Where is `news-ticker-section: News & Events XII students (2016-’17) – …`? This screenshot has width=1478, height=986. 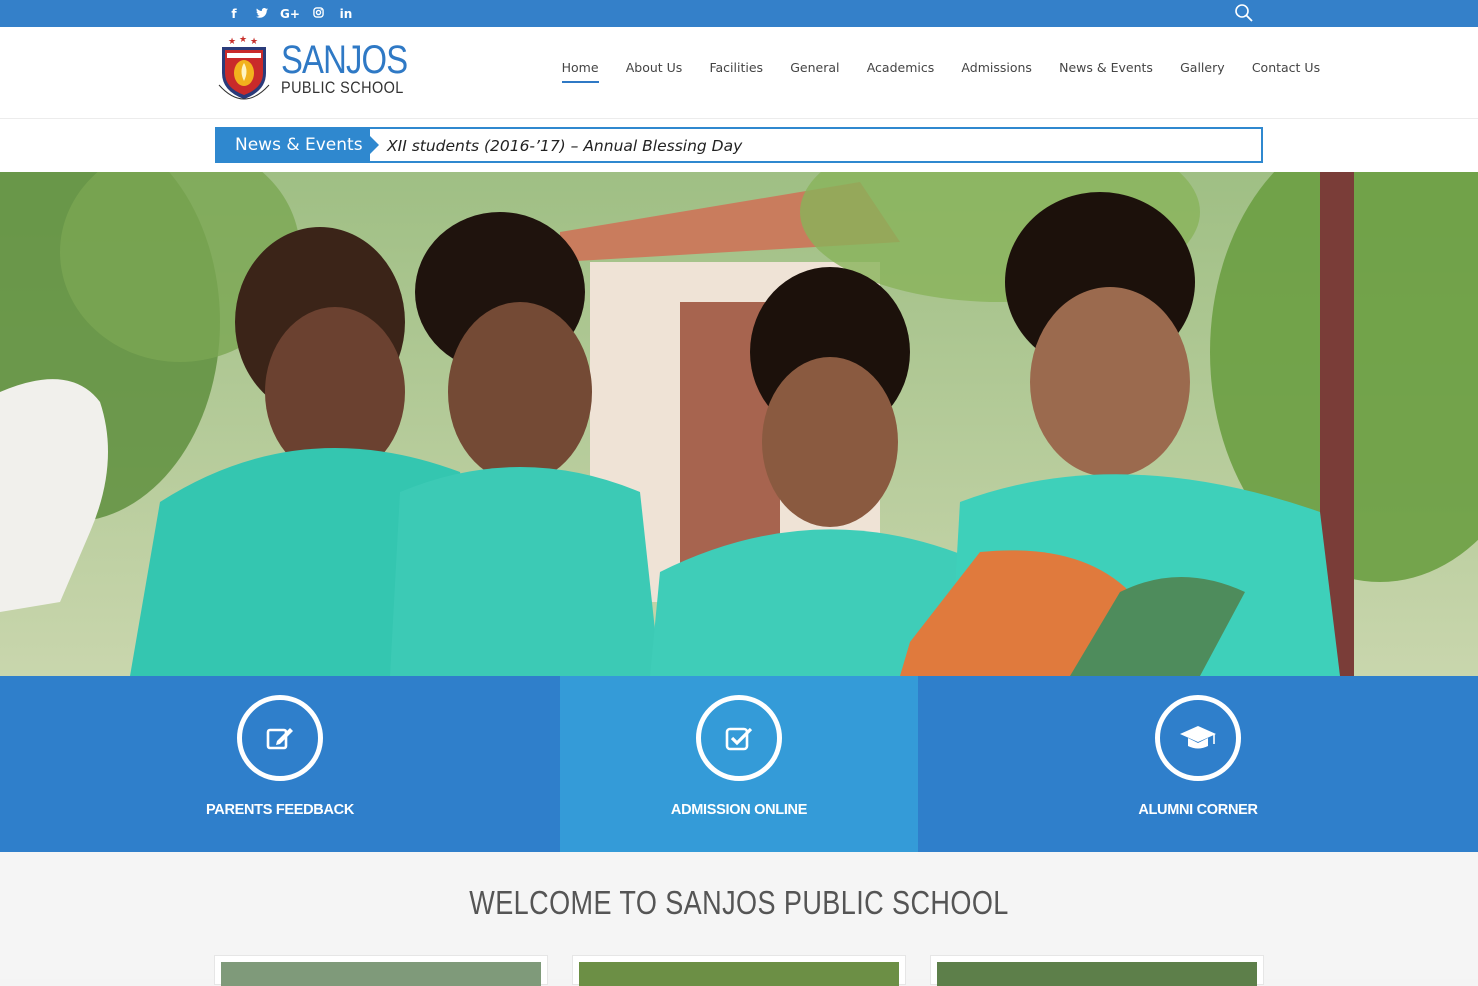
news-ticker-section: News & Events XII students (2016-’17) – … is located at coordinates (739, 145).